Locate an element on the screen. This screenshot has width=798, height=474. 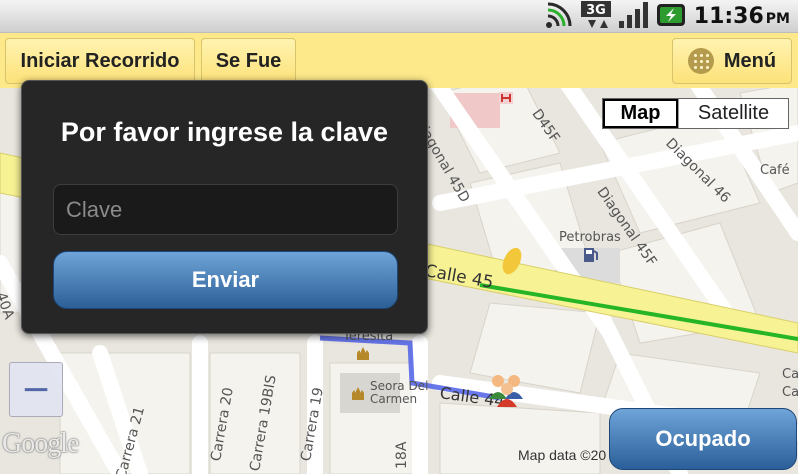
map-type-switch: Map Satellite is located at coordinates (695, 113).